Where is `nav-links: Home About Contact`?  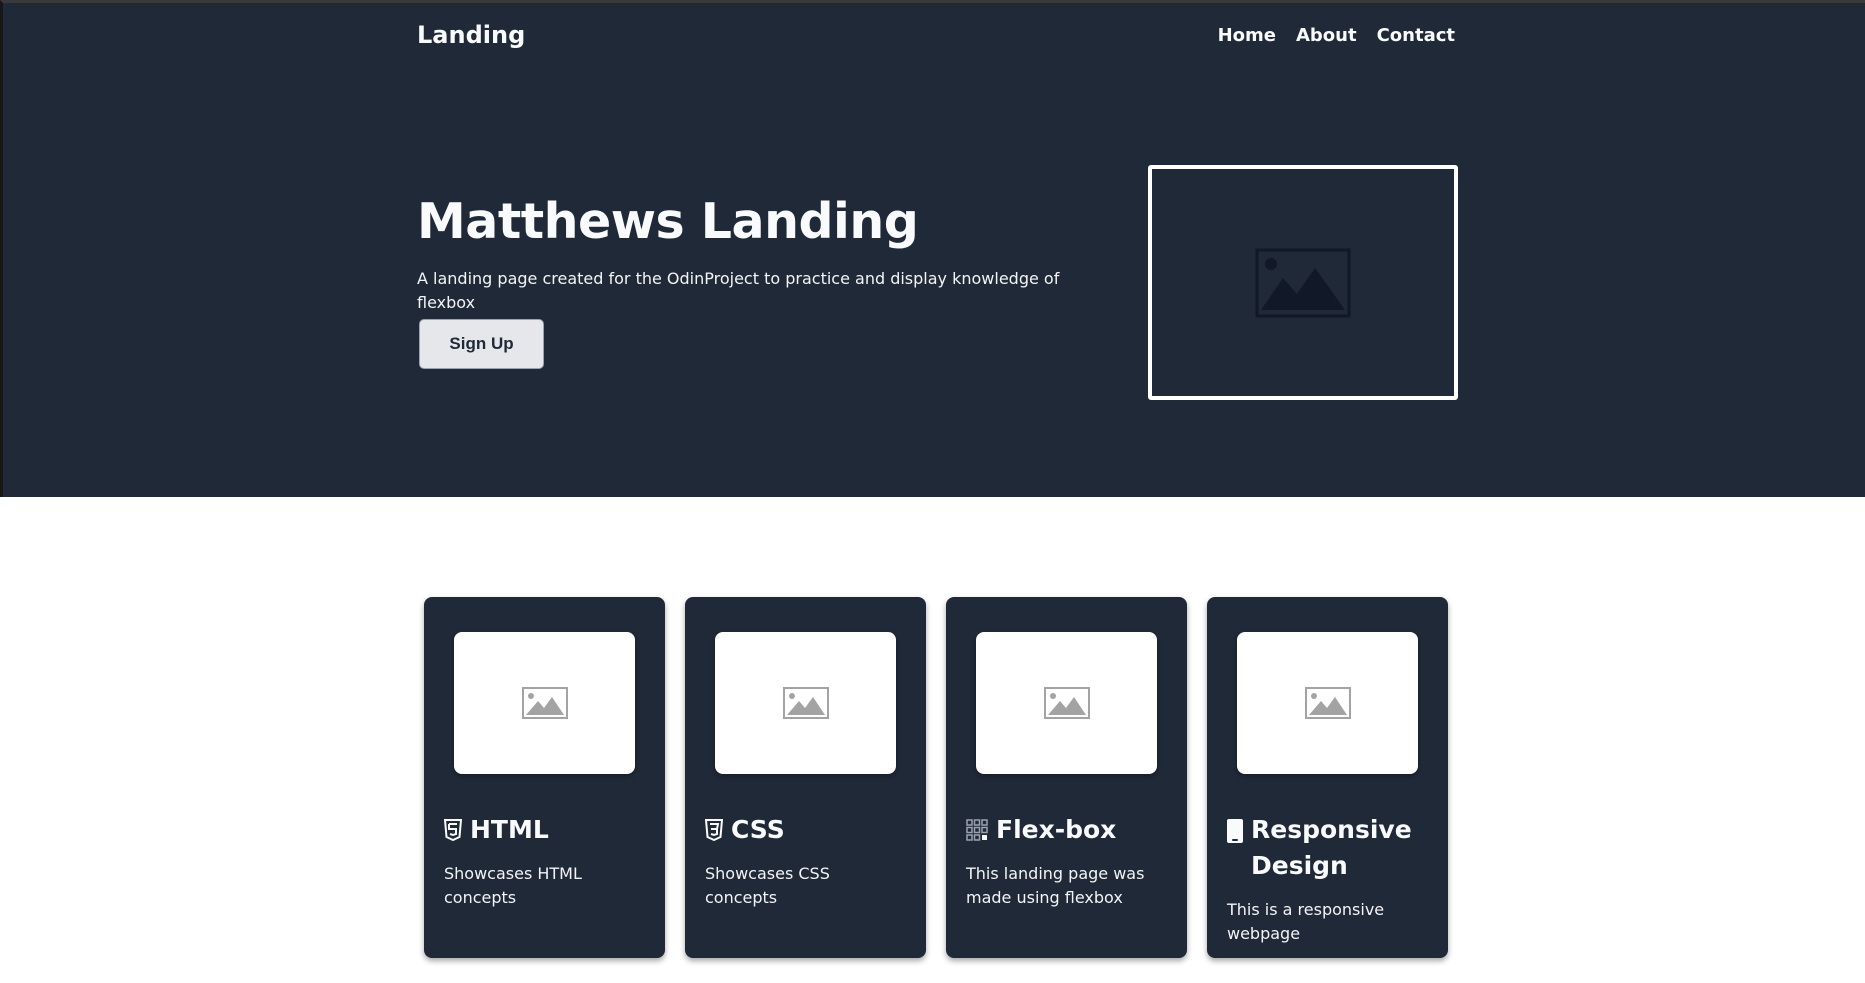
nav-links: Home About Contact is located at coordinates (1336, 35).